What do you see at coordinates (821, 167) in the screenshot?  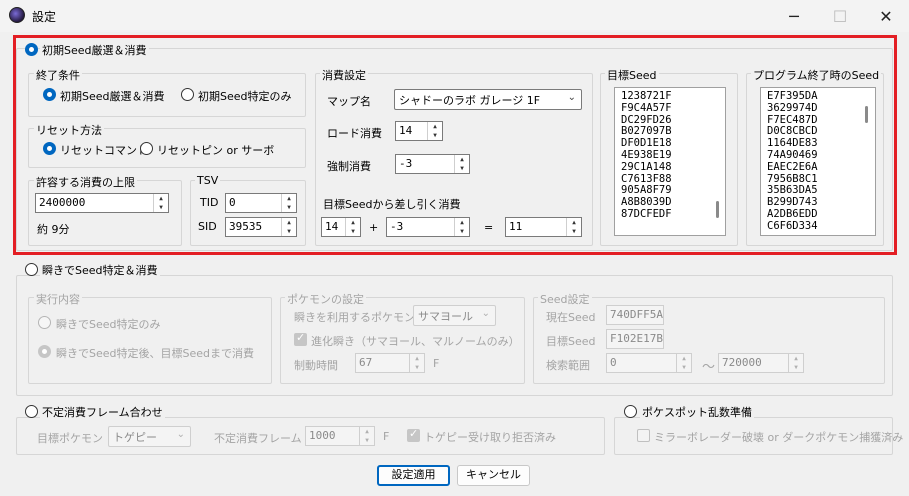 I see `list-item: EAEC2E6A` at bounding box center [821, 167].